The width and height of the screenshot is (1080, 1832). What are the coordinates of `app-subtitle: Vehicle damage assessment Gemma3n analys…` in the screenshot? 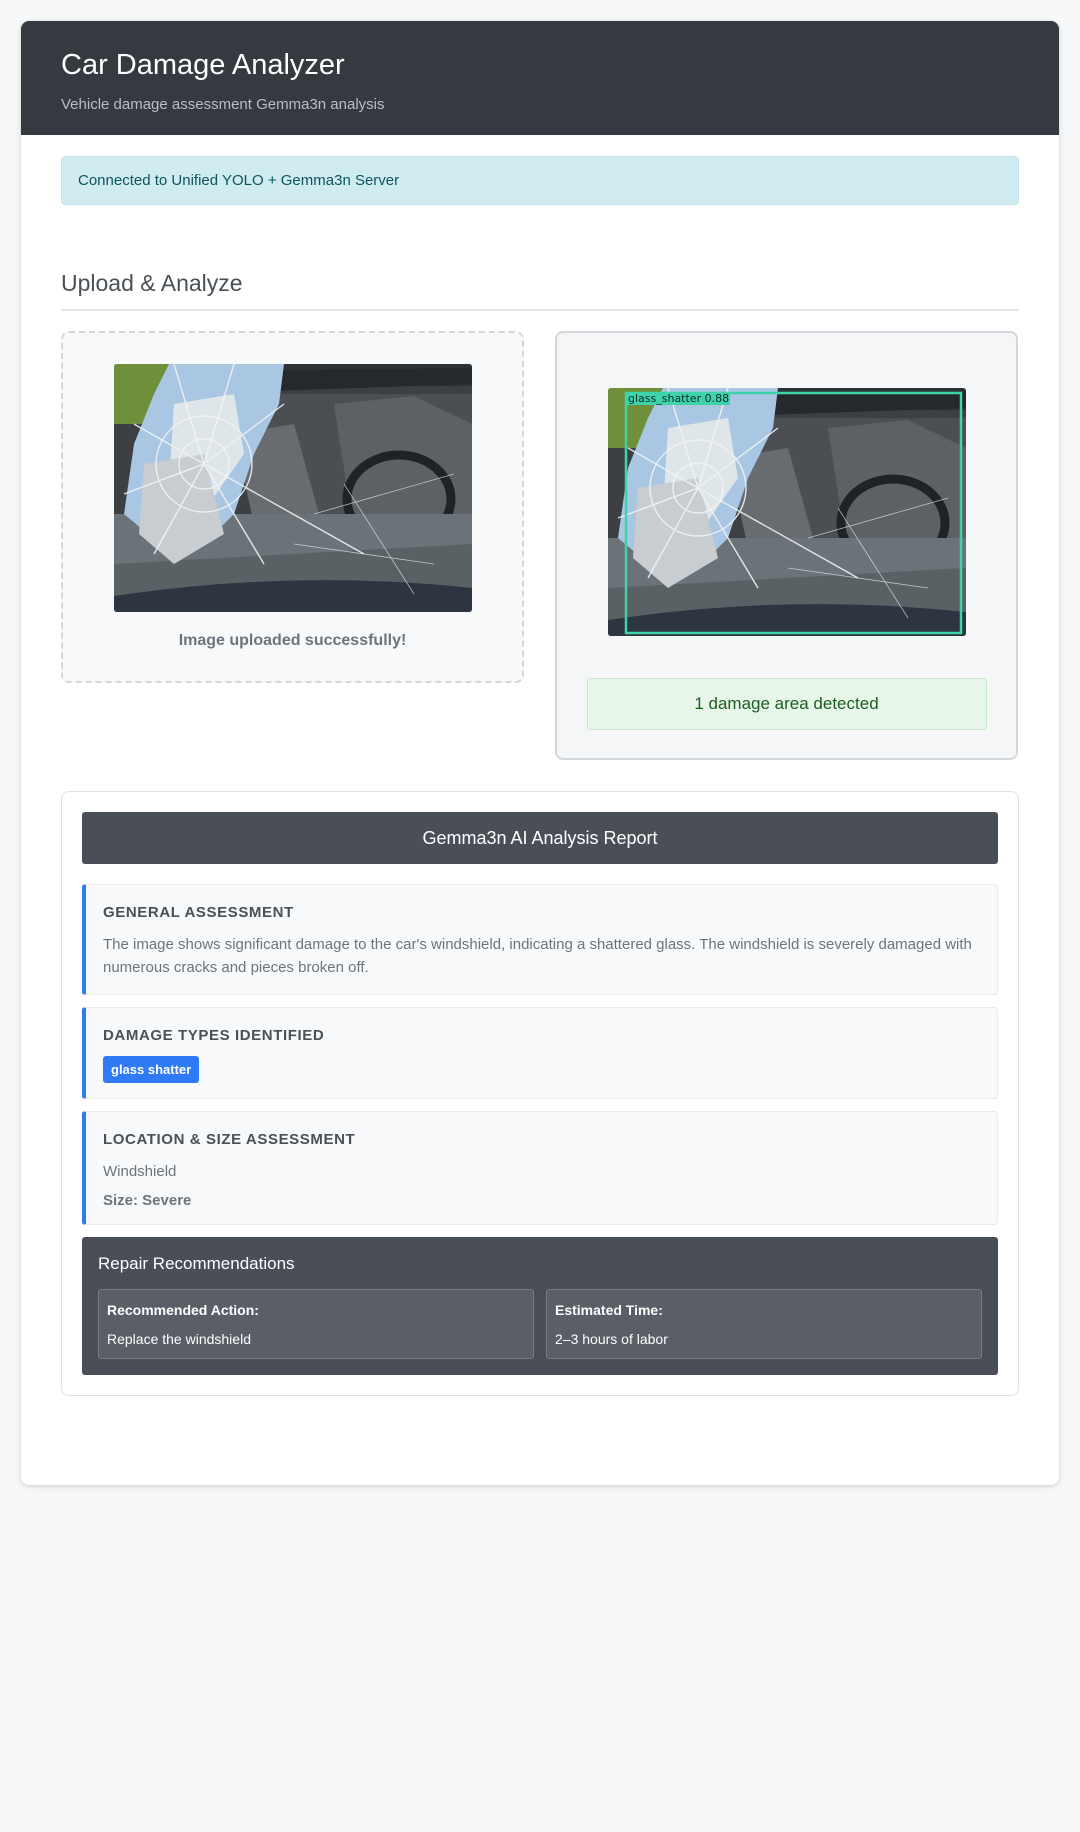 It's located at (223, 104).